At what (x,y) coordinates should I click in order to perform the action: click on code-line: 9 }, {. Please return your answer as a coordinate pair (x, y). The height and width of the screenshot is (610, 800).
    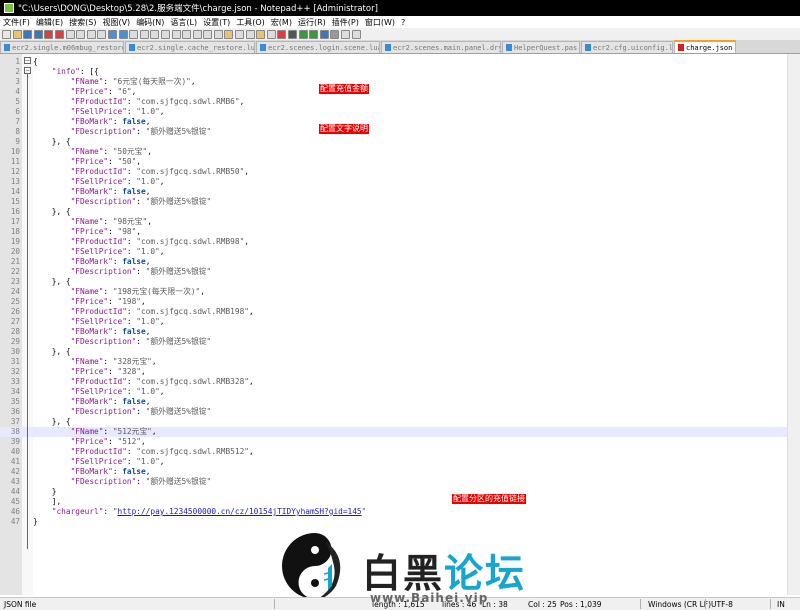
    Looking at the image, I should click on (393, 142).